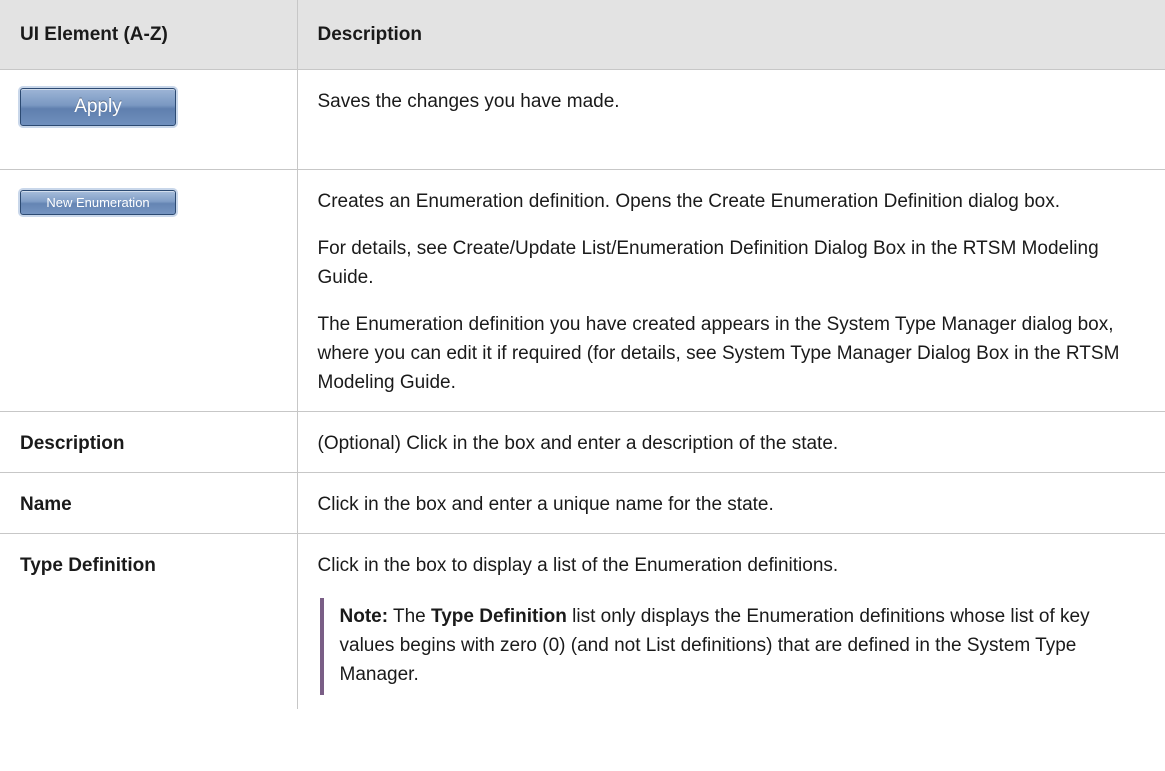  Describe the element at coordinates (468, 101) in the screenshot. I see `apply-description: Saves the changes you have made.` at that location.